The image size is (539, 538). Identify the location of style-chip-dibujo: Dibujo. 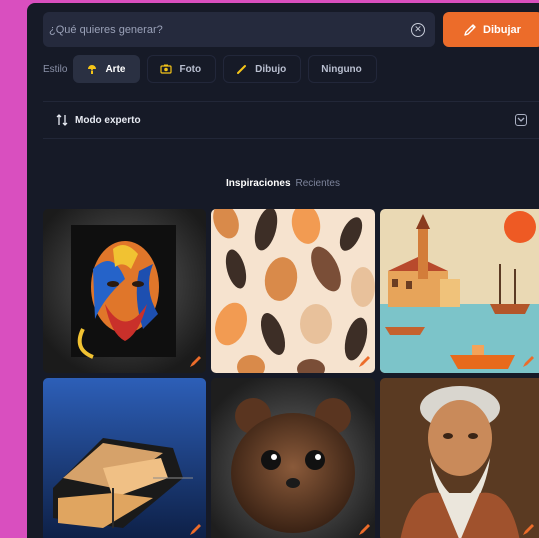
(262, 69).